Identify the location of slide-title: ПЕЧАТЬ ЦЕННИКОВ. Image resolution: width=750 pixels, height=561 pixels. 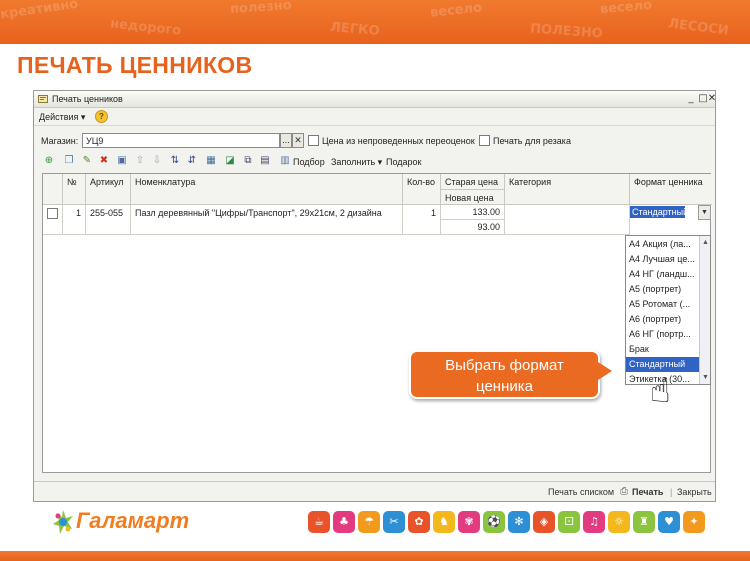
(135, 65).